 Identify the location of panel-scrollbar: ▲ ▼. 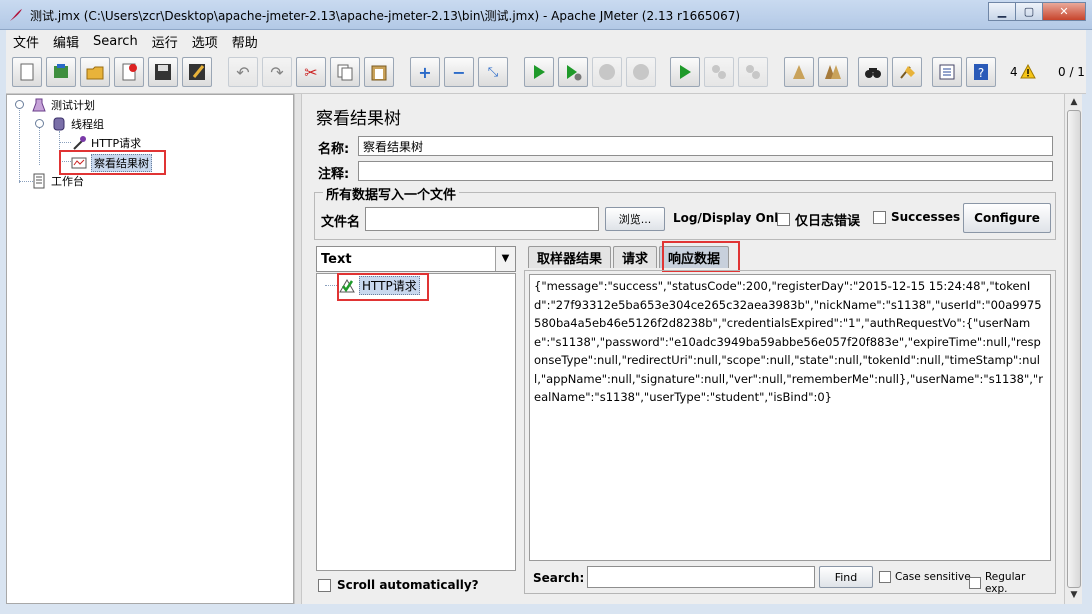
(1073, 349).